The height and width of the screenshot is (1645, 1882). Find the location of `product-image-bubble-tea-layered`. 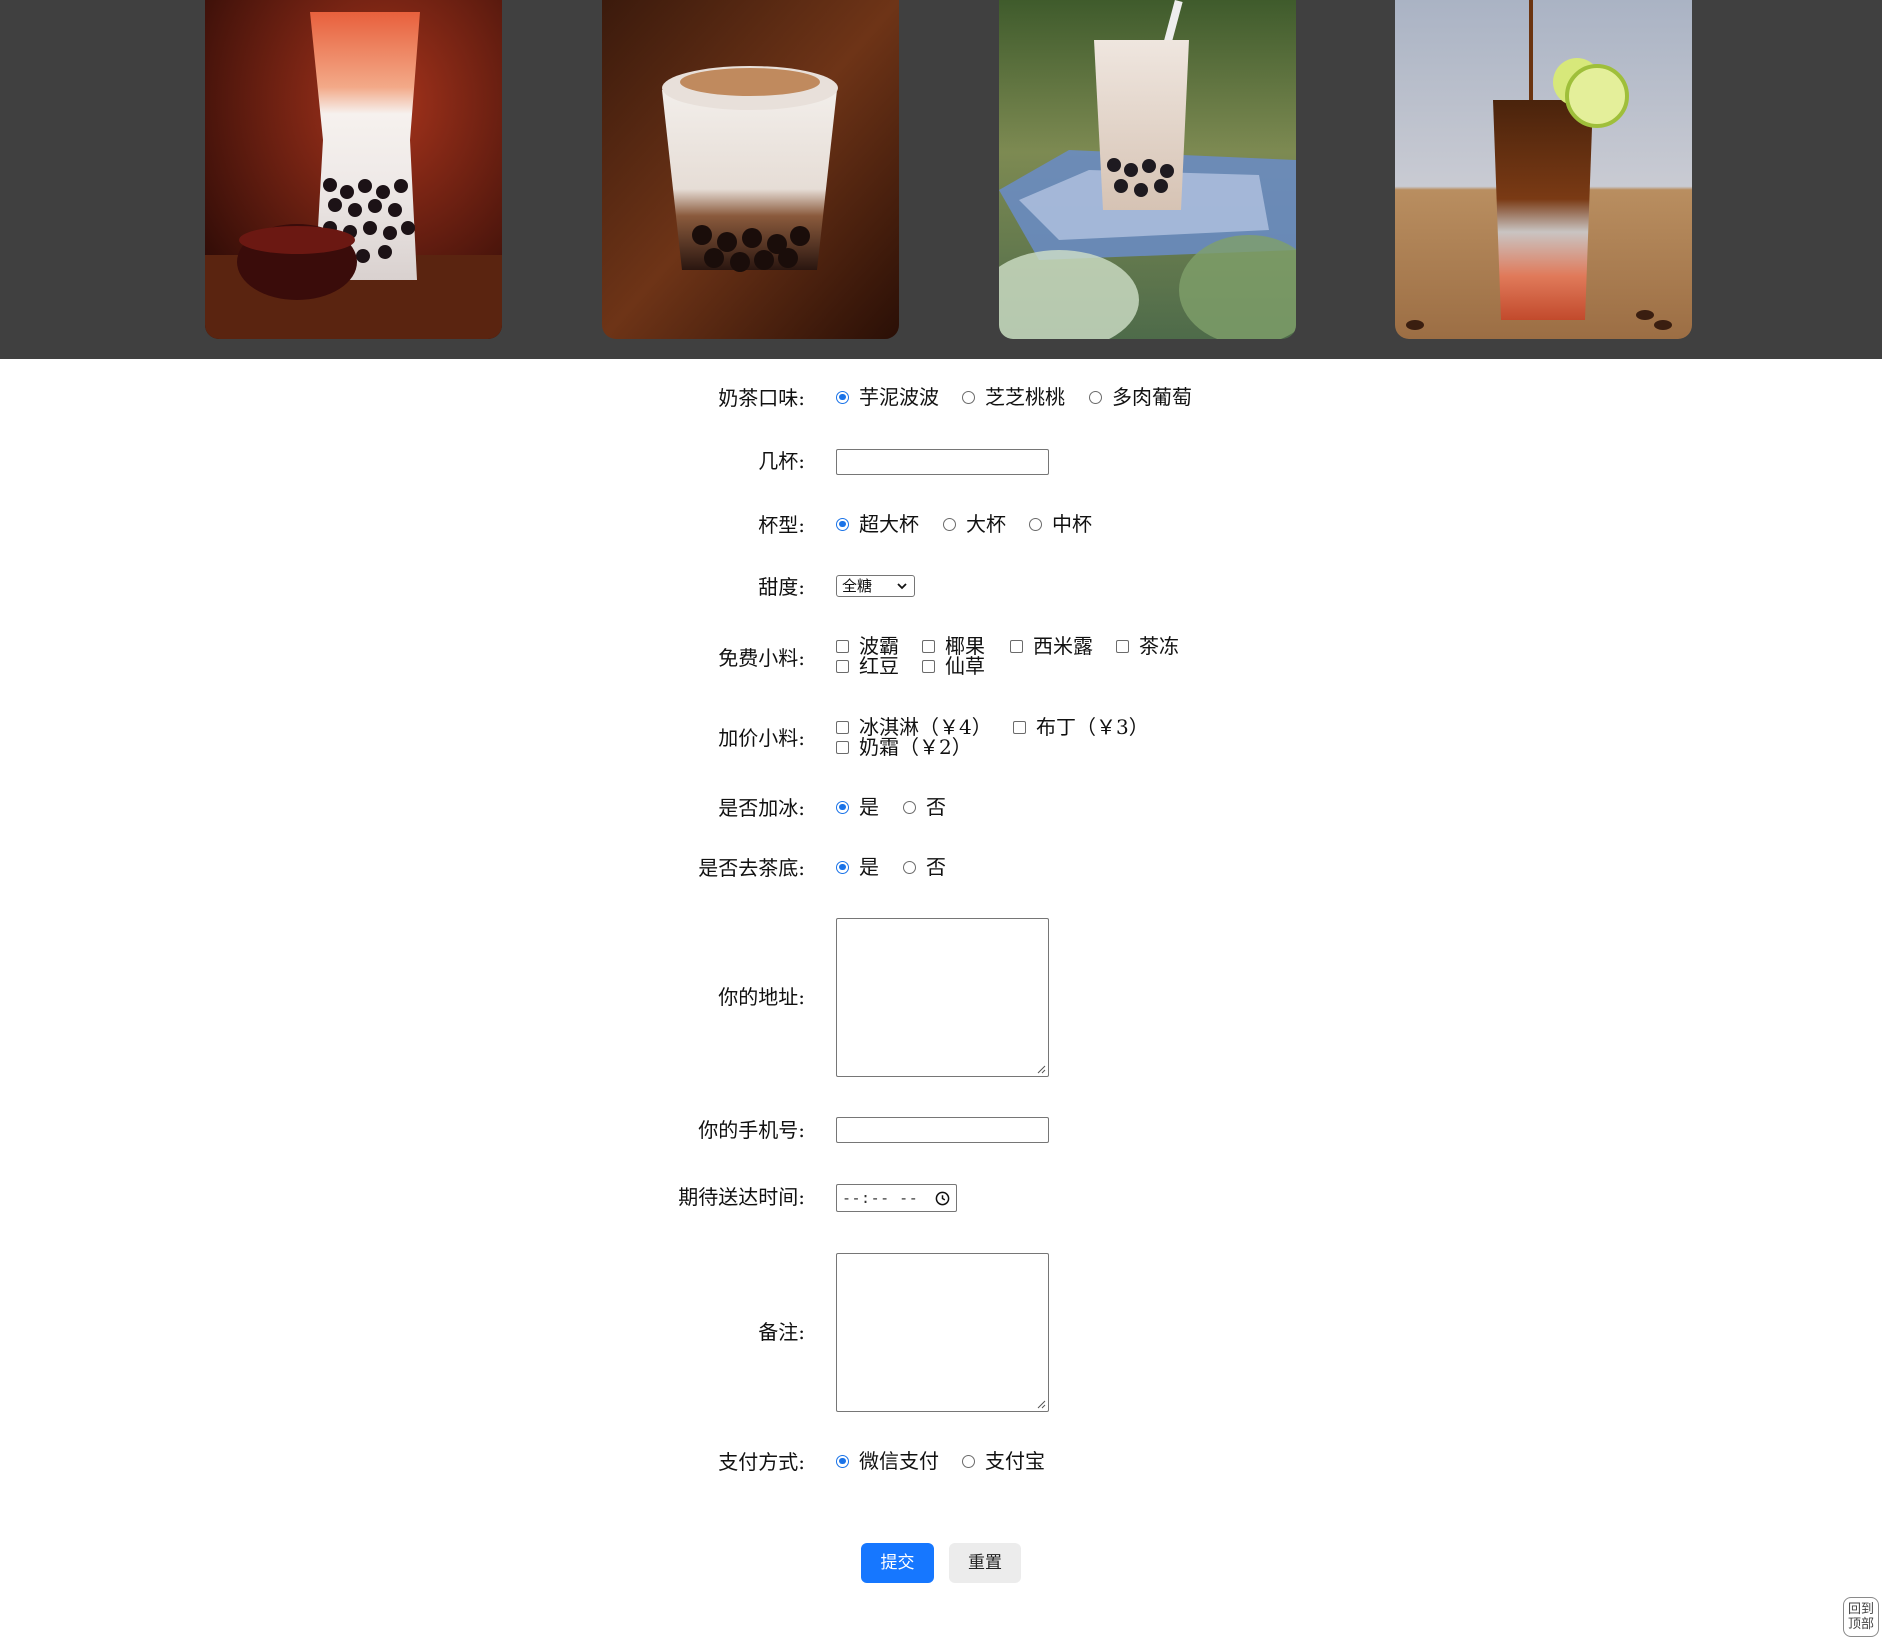

product-image-bubble-tea-layered is located at coordinates (353, 169).